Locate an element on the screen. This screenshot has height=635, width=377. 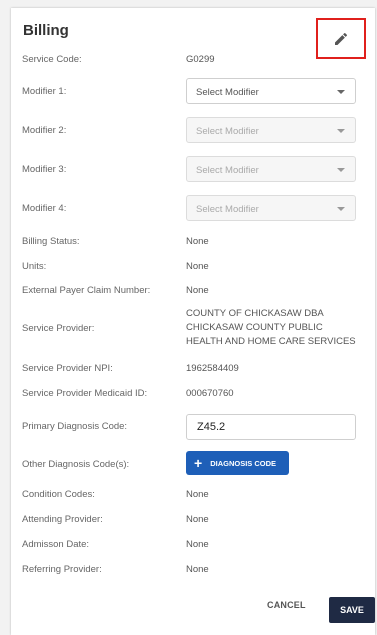
edit-button is located at coordinates (341, 38).